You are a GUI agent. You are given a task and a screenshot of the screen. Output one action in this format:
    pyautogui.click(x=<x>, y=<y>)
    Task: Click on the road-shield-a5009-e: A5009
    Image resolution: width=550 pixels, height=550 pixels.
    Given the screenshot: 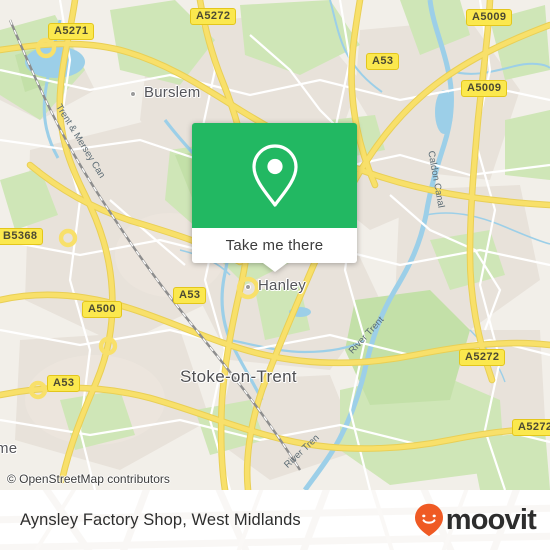 What is the action you would take?
    pyautogui.click(x=484, y=88)
    